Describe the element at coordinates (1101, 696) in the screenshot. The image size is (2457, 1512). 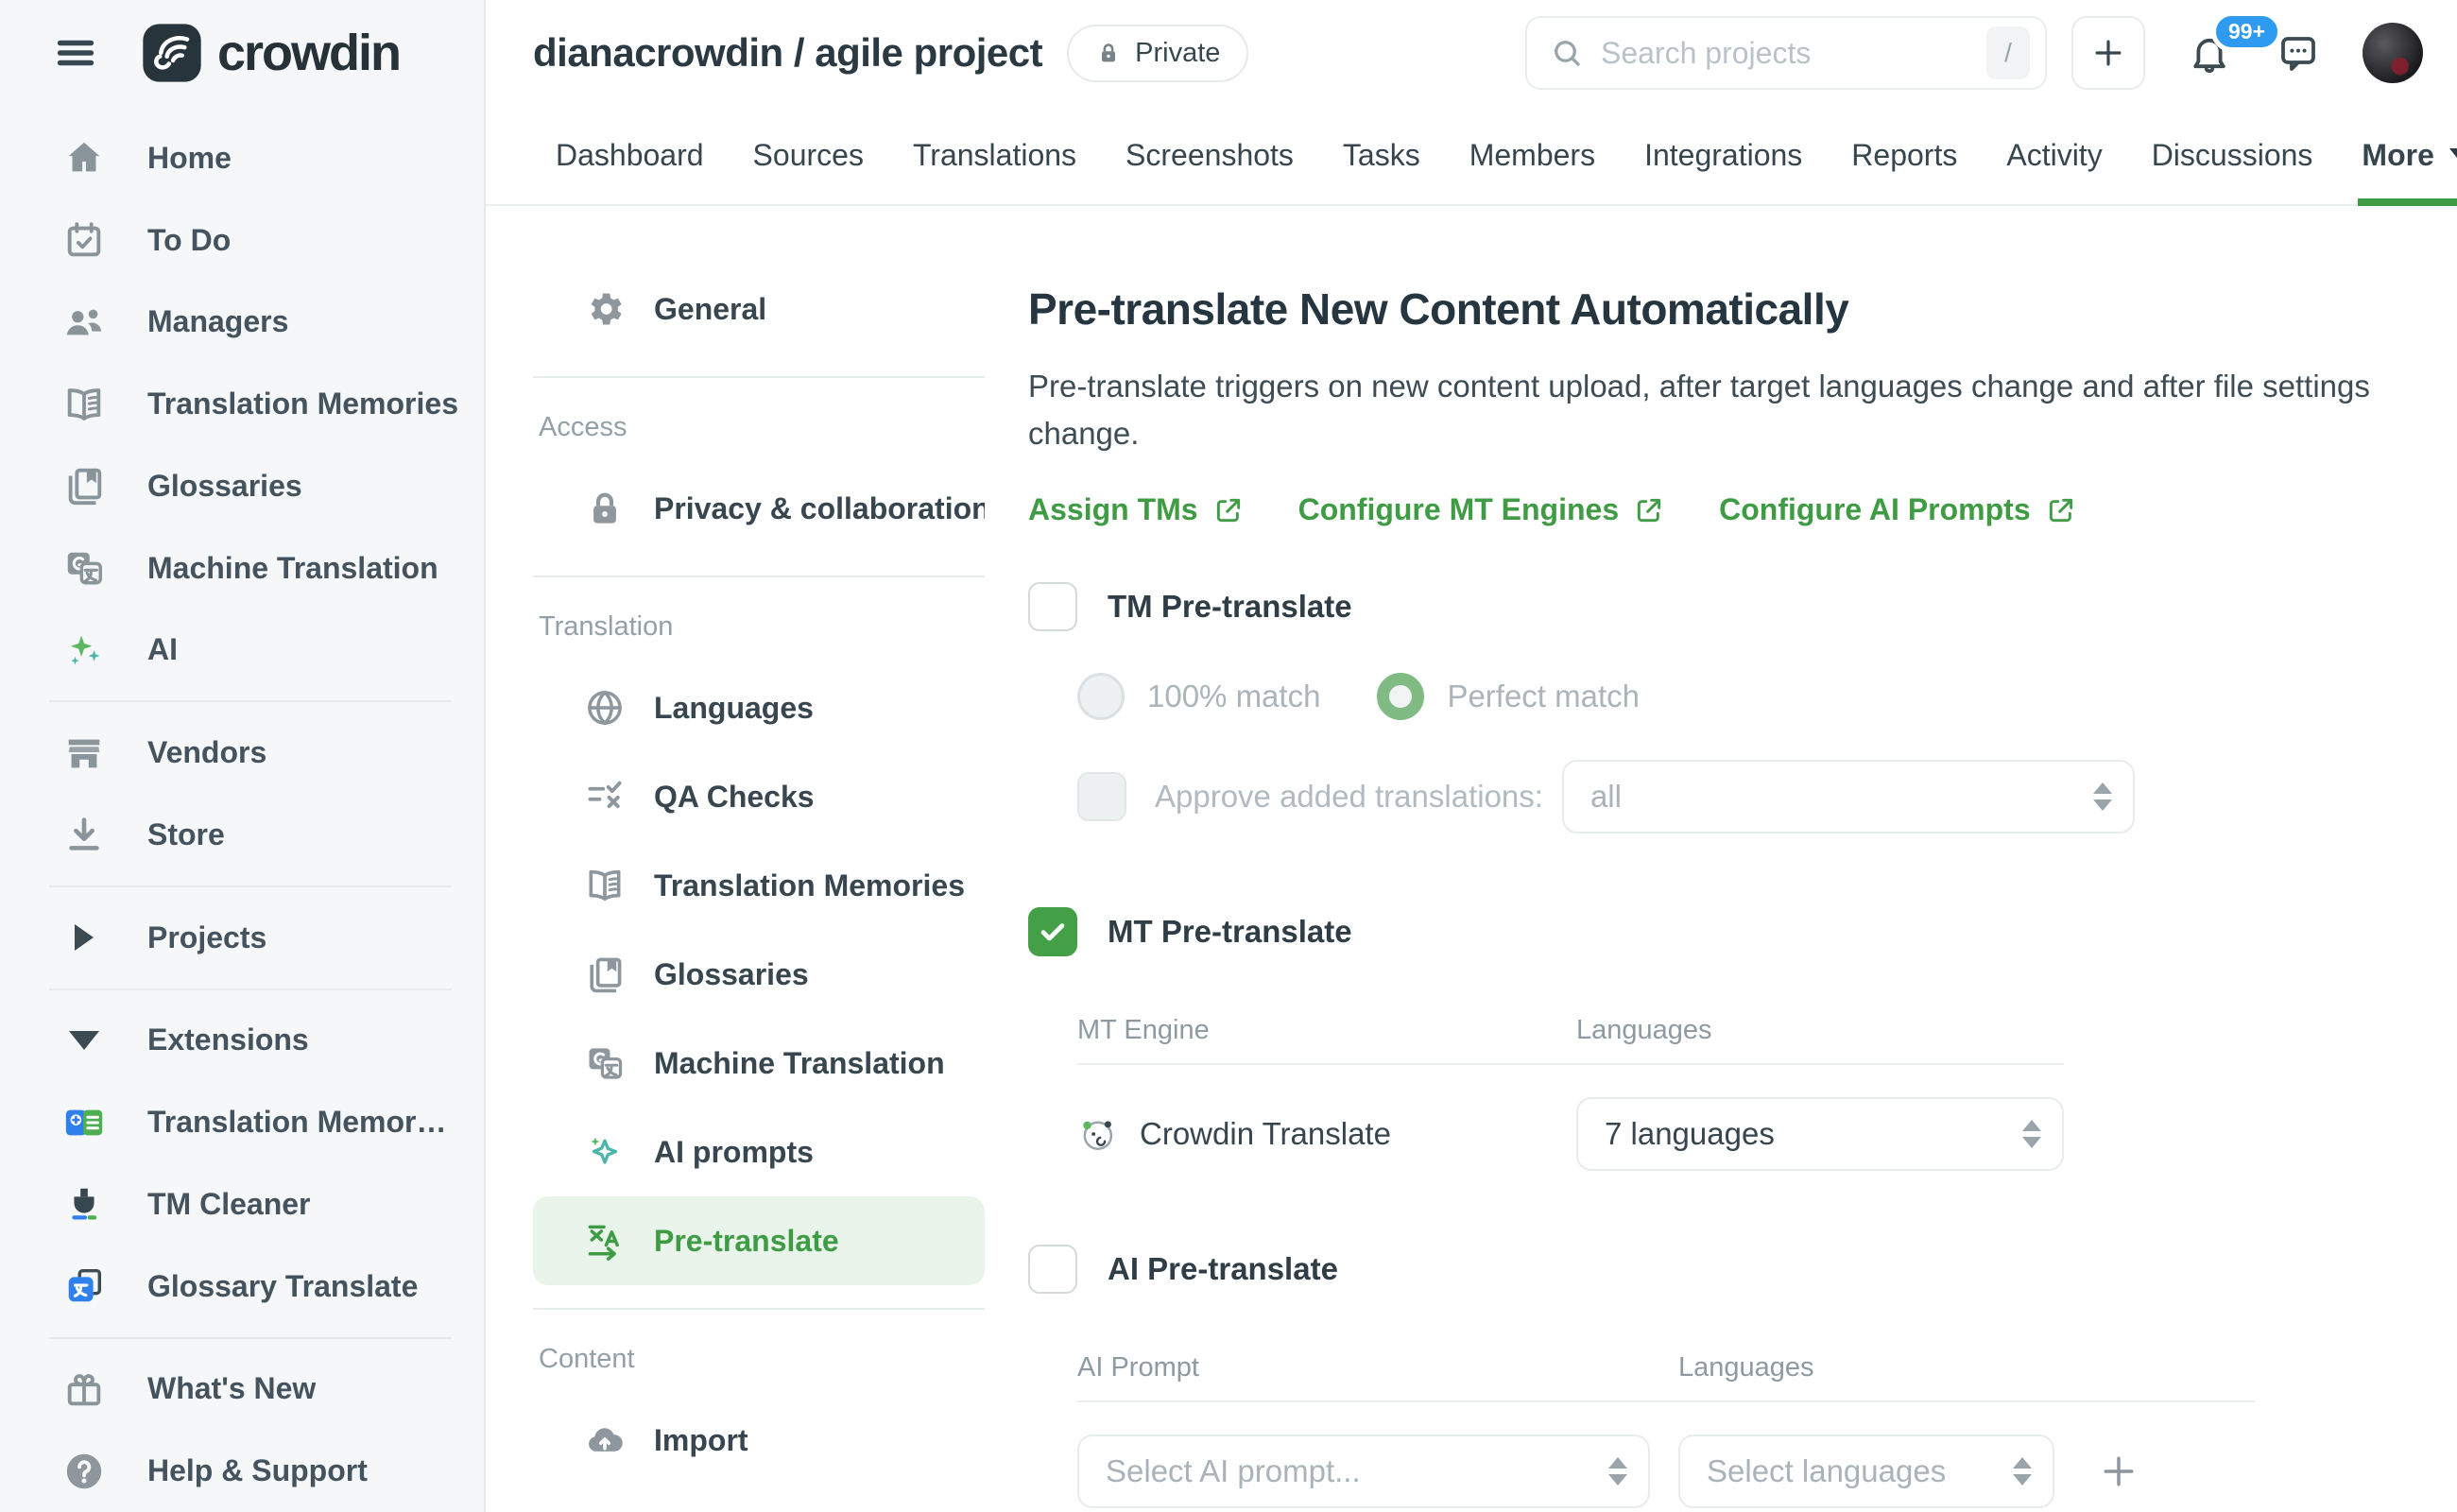
I see `match-100-radio` at that location.